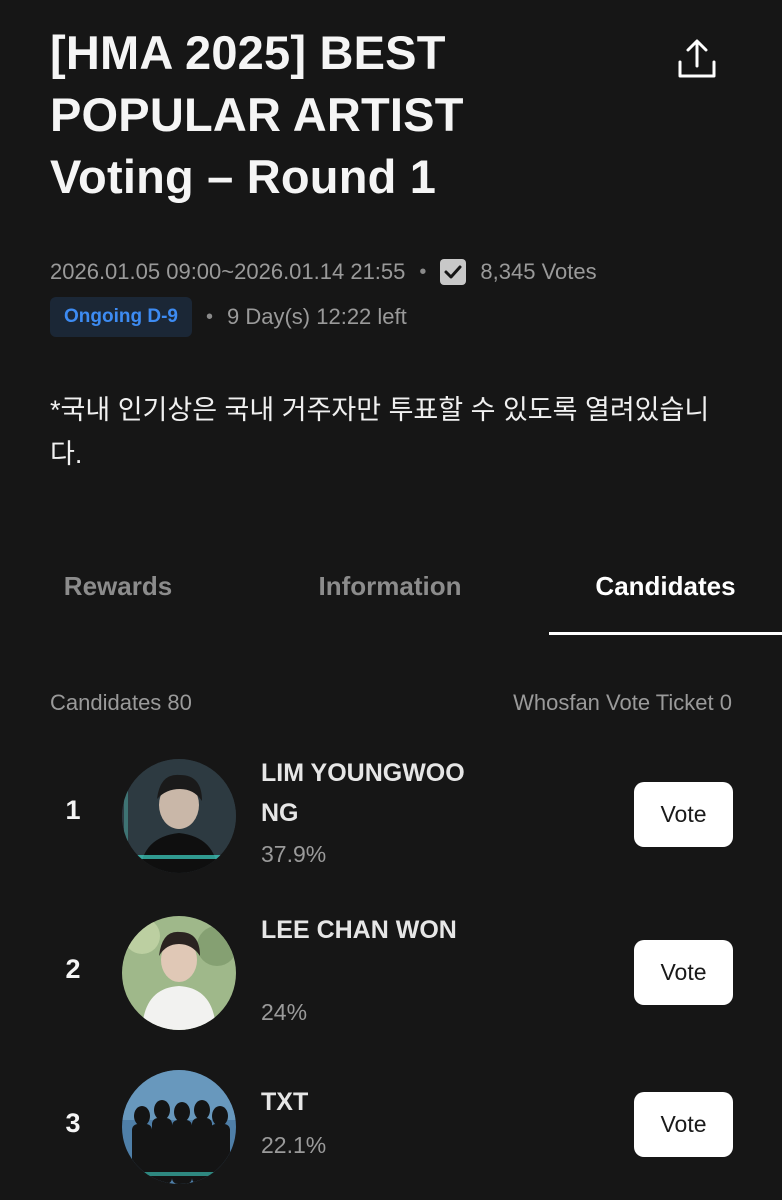  I want to click on title-line-3: Voting – Round 1, so click(243, 176).